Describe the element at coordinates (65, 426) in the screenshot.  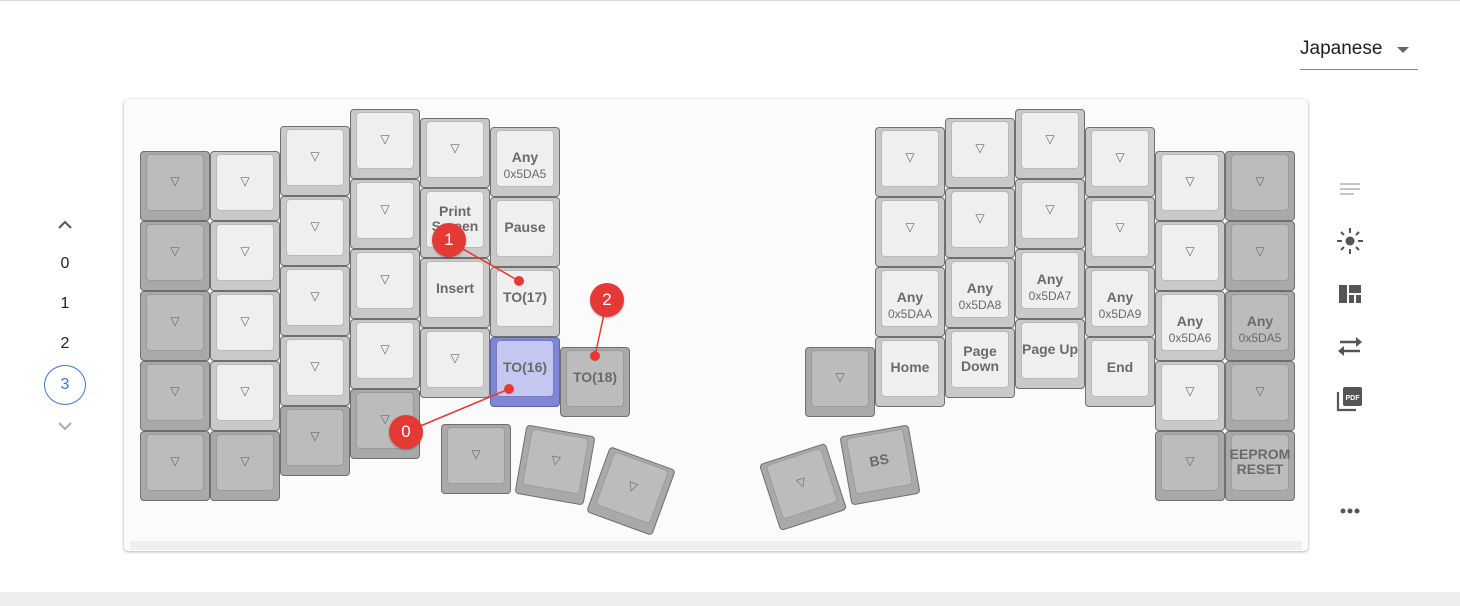
I see `chevron-down-icon` at that location.